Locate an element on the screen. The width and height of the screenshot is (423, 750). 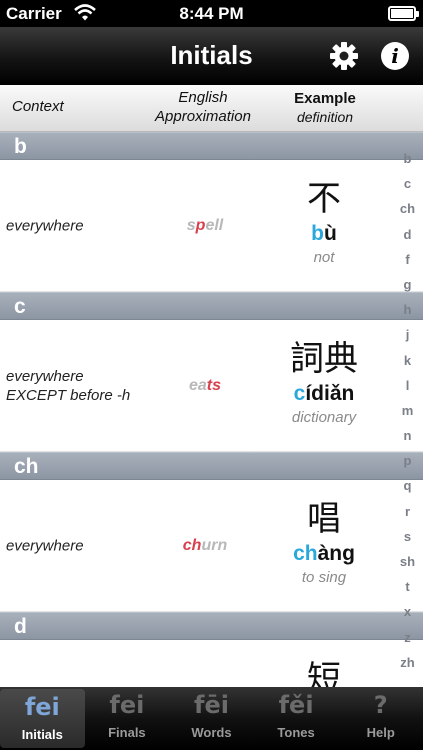
example: 唱 chàng to sing is located at coordinates (324, 543).